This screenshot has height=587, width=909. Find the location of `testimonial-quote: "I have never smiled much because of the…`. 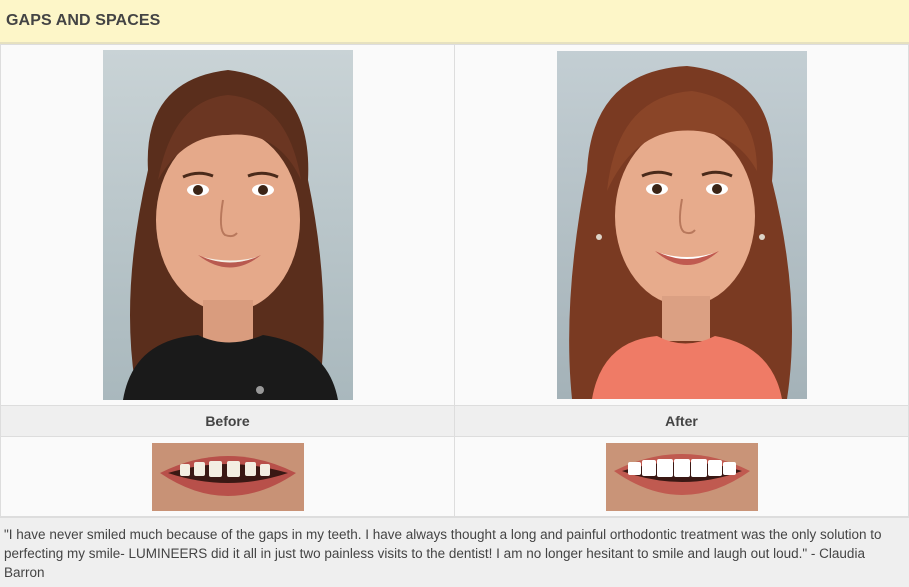

testimonial-quote: "I have never smiled much because of the… is located at coordinates (454, 552).